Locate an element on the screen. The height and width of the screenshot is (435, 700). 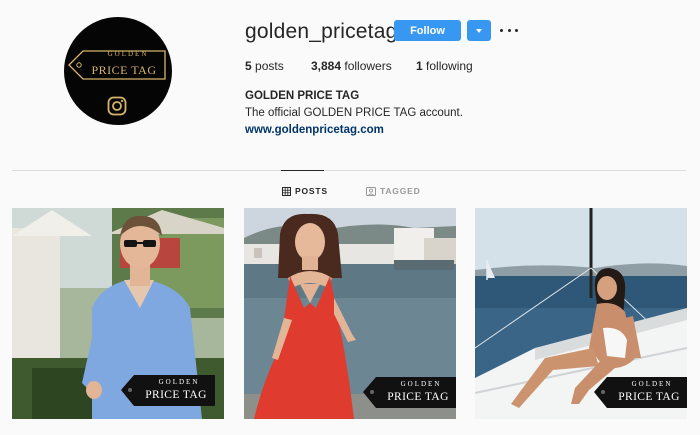
tab-posts: POSTS is located at coordinates (305, 191).